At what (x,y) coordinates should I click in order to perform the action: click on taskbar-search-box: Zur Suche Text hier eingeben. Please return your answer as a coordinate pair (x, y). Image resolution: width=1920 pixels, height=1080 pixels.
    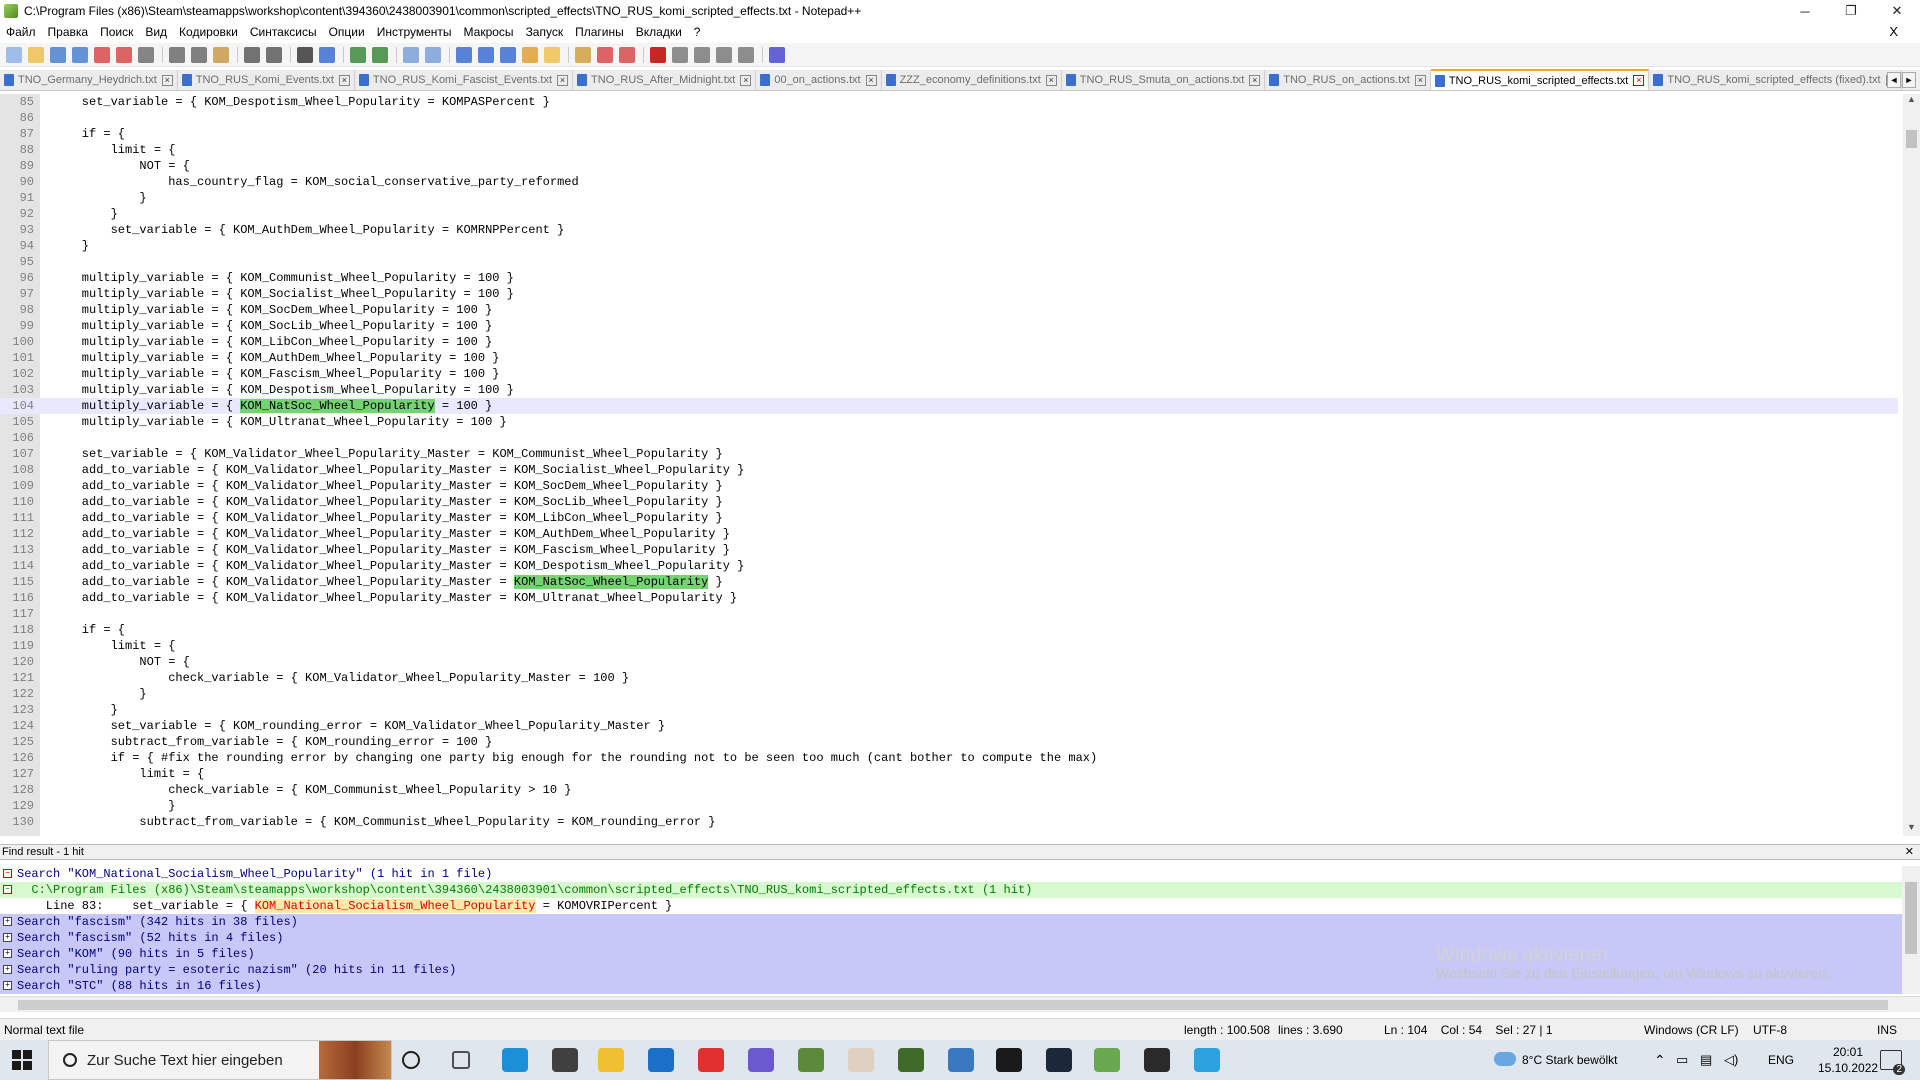
    Looking at the image, I should click on (220, 1060).